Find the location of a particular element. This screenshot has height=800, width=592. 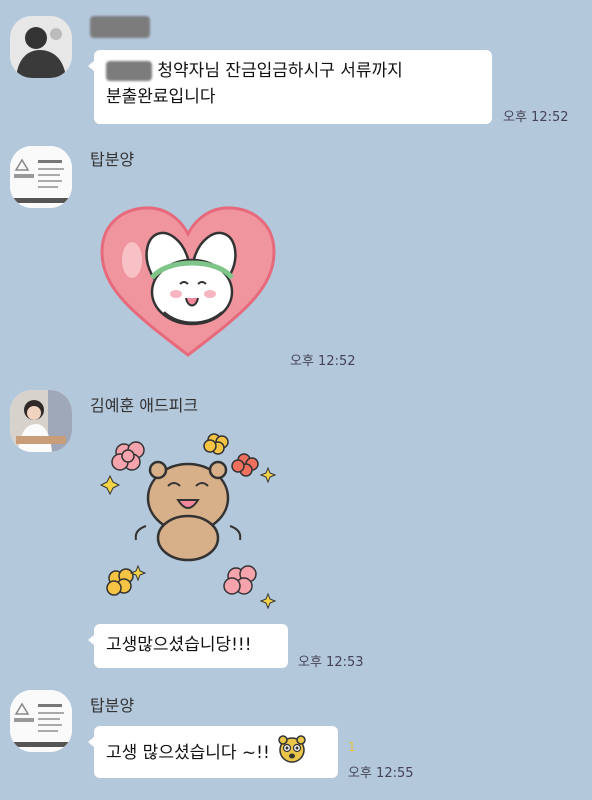

message-text: 고생많으셨습니당!!! is located at coordinates (179, 645).